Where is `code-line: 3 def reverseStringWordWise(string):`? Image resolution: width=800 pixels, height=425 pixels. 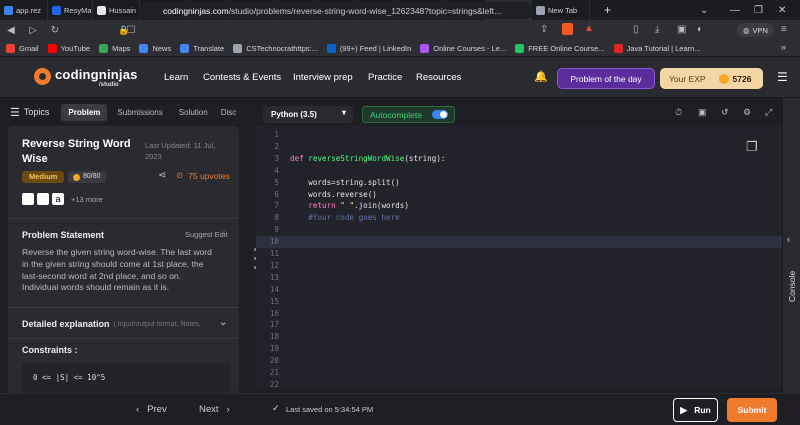 code-line: 3 def reverseStringWordWise(string): is located at coordinates (519, 159).